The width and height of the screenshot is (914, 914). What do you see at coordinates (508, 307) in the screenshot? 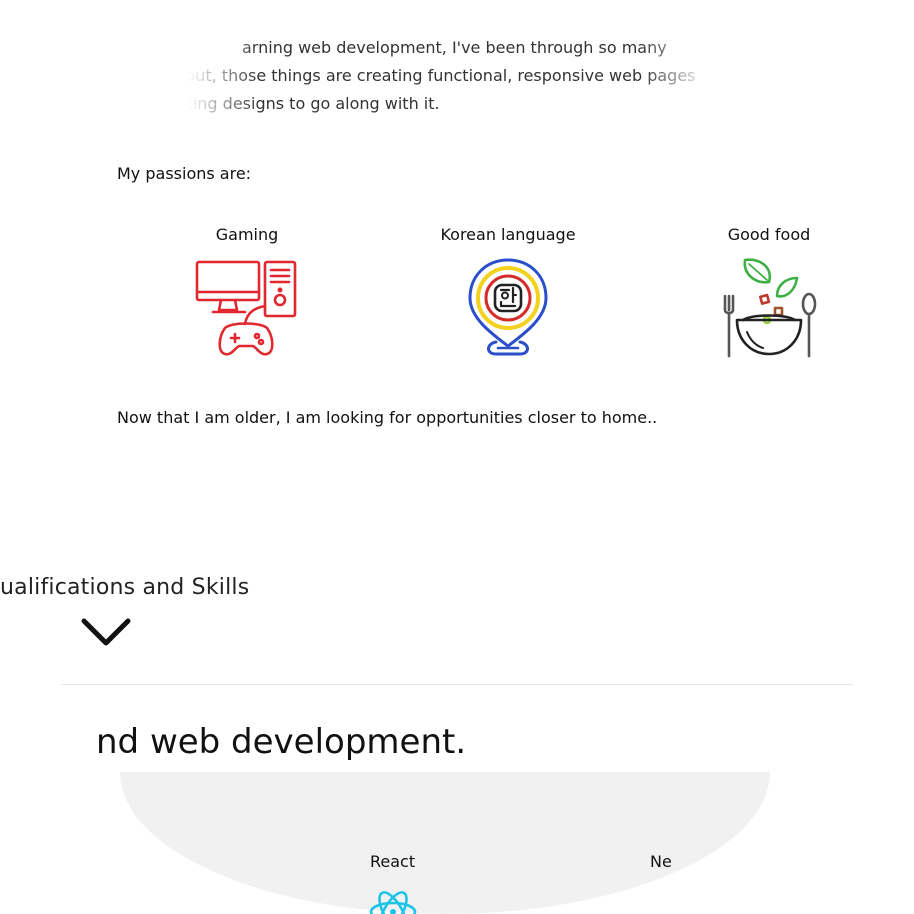
I see `korean-hangul-map-pin-icon` at bounding box center [508, 307].